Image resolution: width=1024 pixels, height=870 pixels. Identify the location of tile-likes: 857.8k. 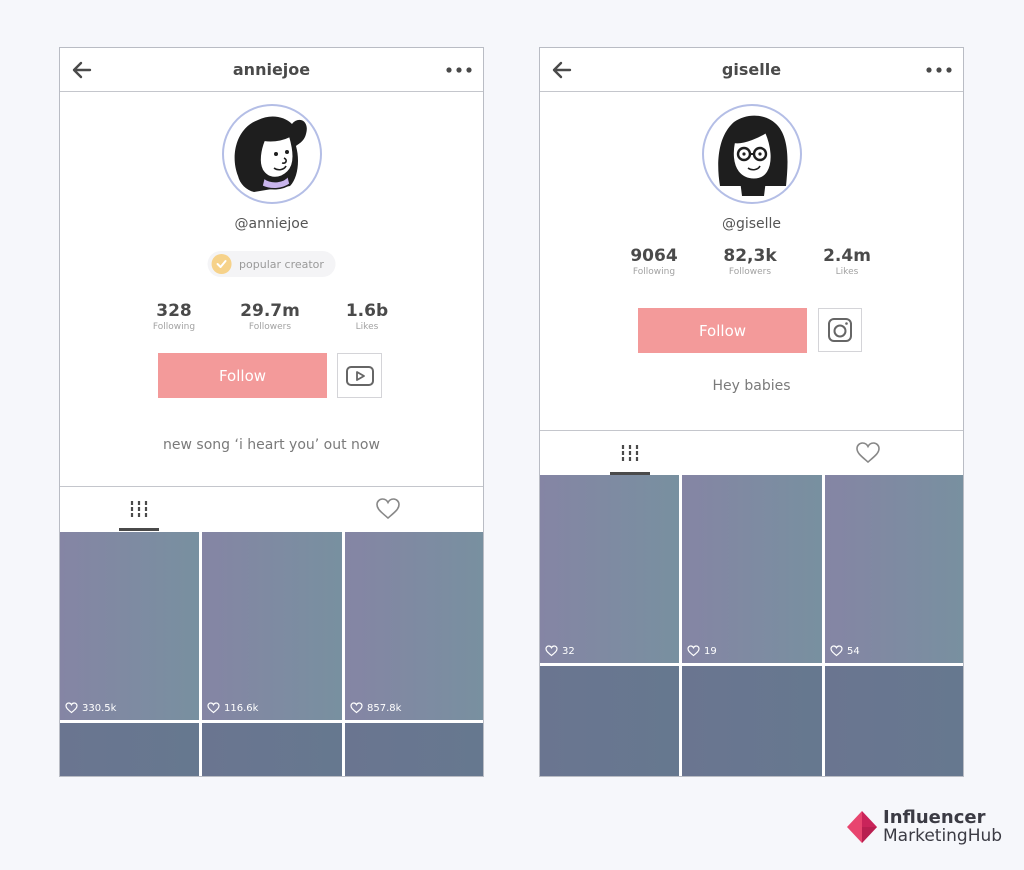
(375, 708).